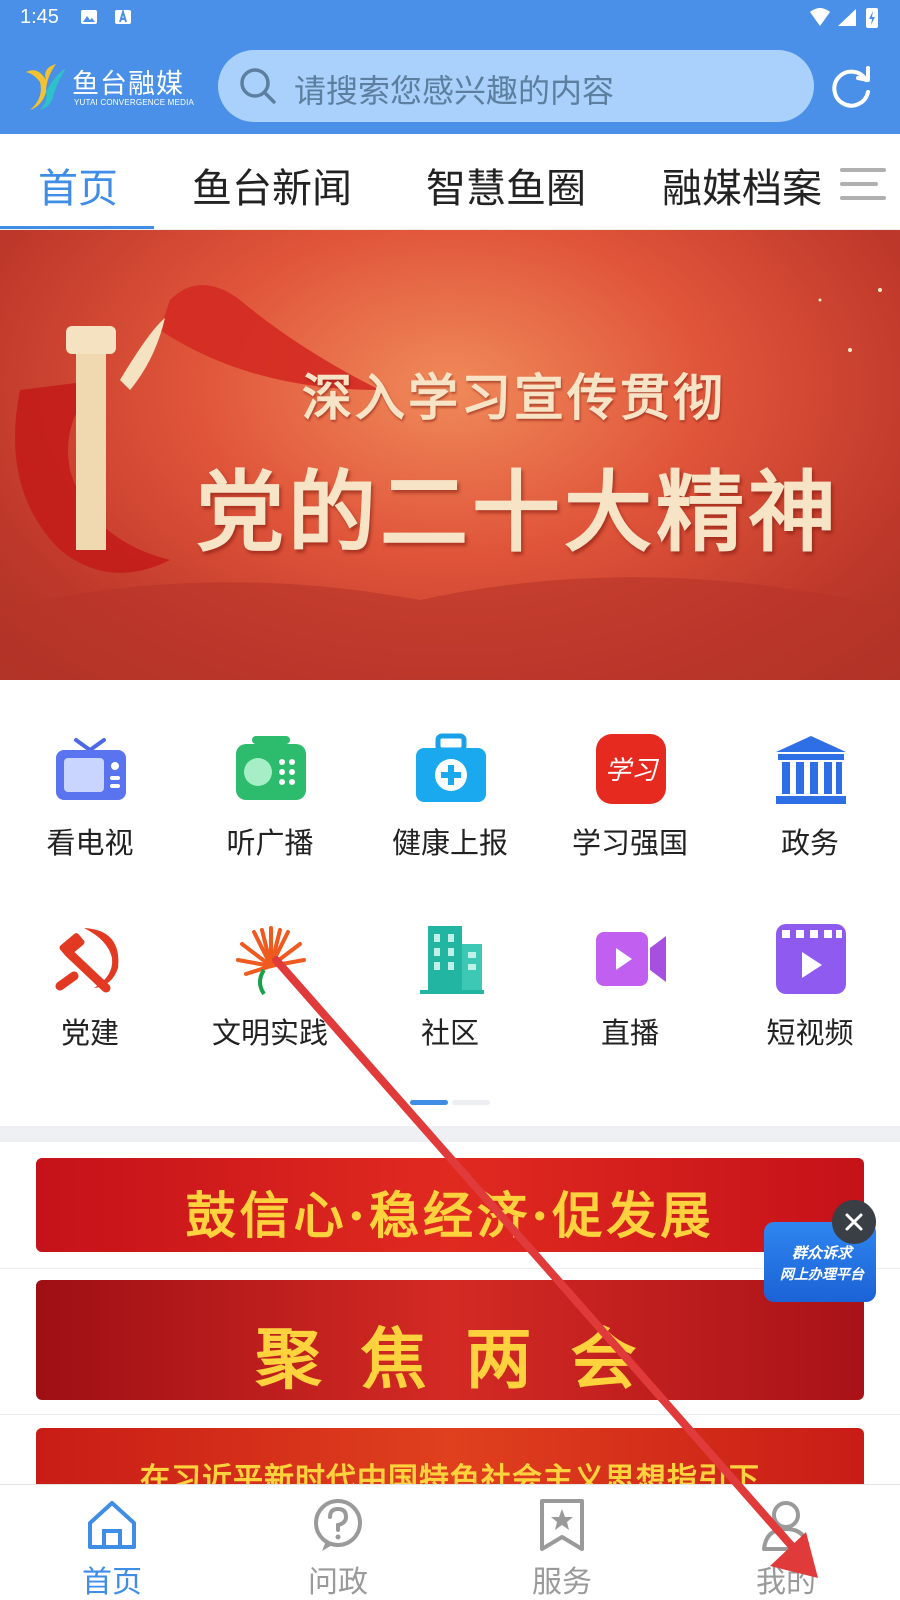  What do you see at coordinates (449, 1033) in the screenshot?
I see `grid-label: 社区` at bounding box center [449, 1033].